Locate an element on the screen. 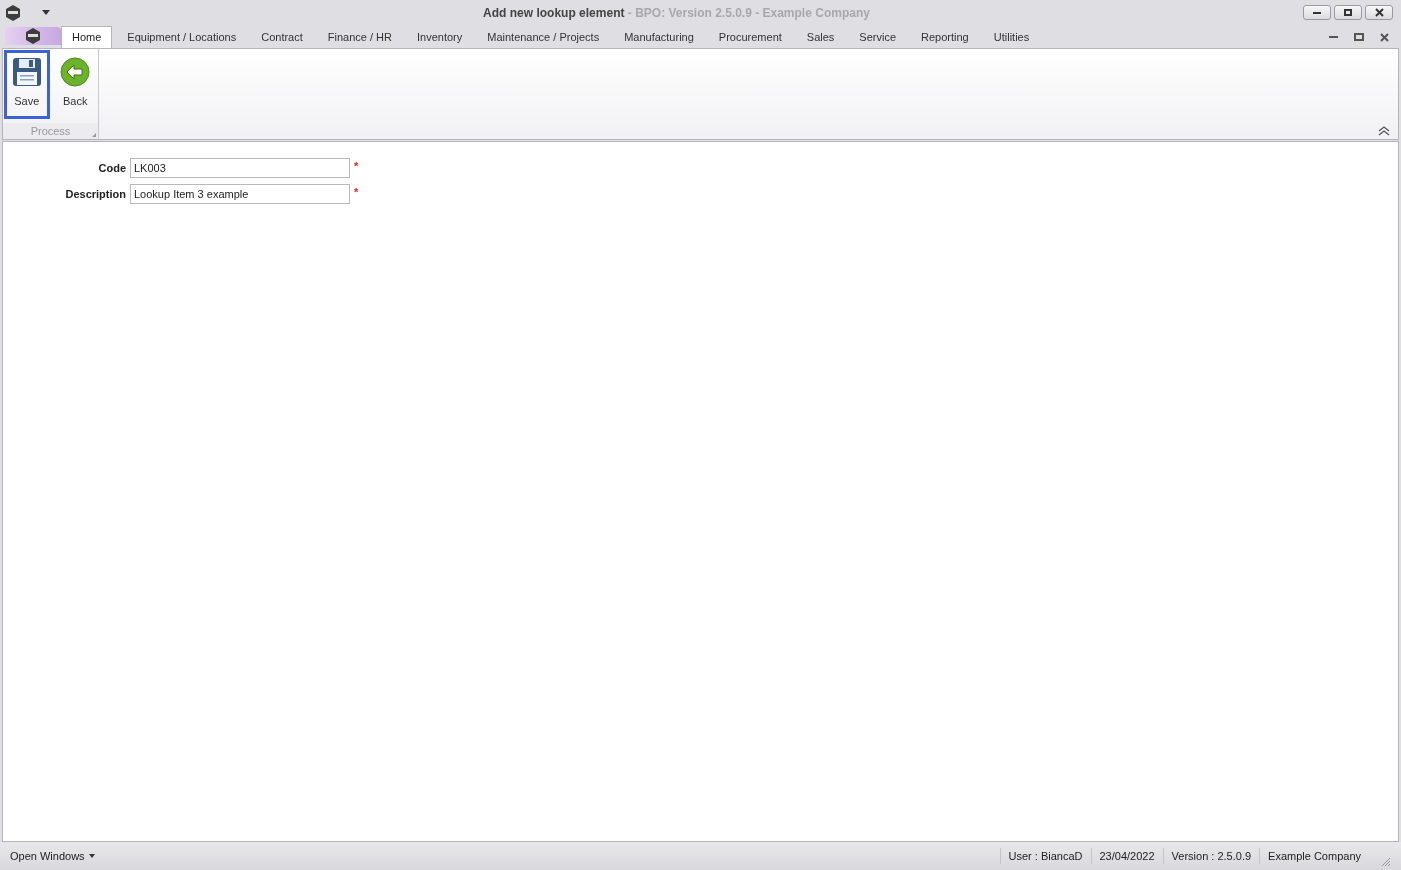  ribbon-tab: Home is located at coordinates (87, 37).